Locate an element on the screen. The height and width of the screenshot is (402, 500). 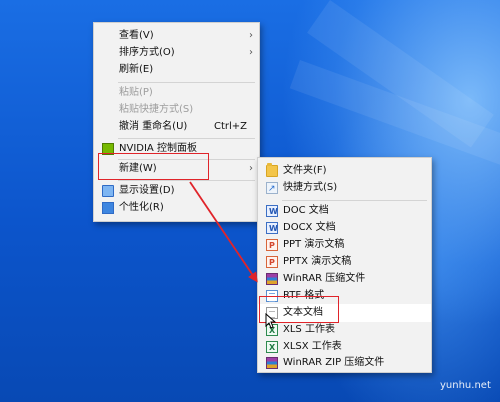
menu-item-label: 刷新(E) is located at coordinates (136, 69).